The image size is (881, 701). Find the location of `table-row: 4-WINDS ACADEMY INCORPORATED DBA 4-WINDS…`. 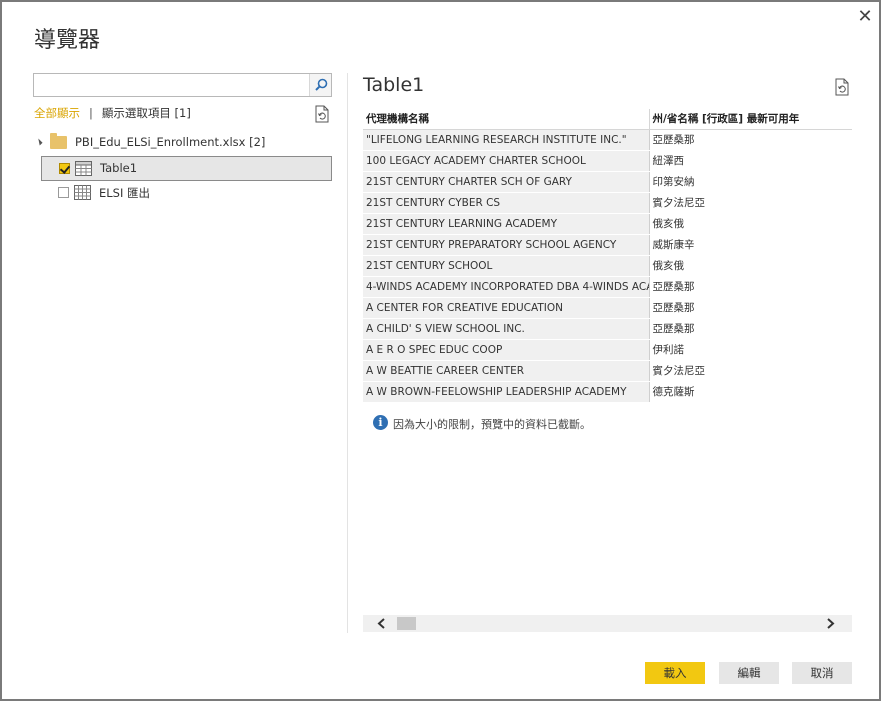

table-row: 4-WINDS ACADEMY INCORPORATED DBA 4-WINDS… is located at coordinates (607, 287).